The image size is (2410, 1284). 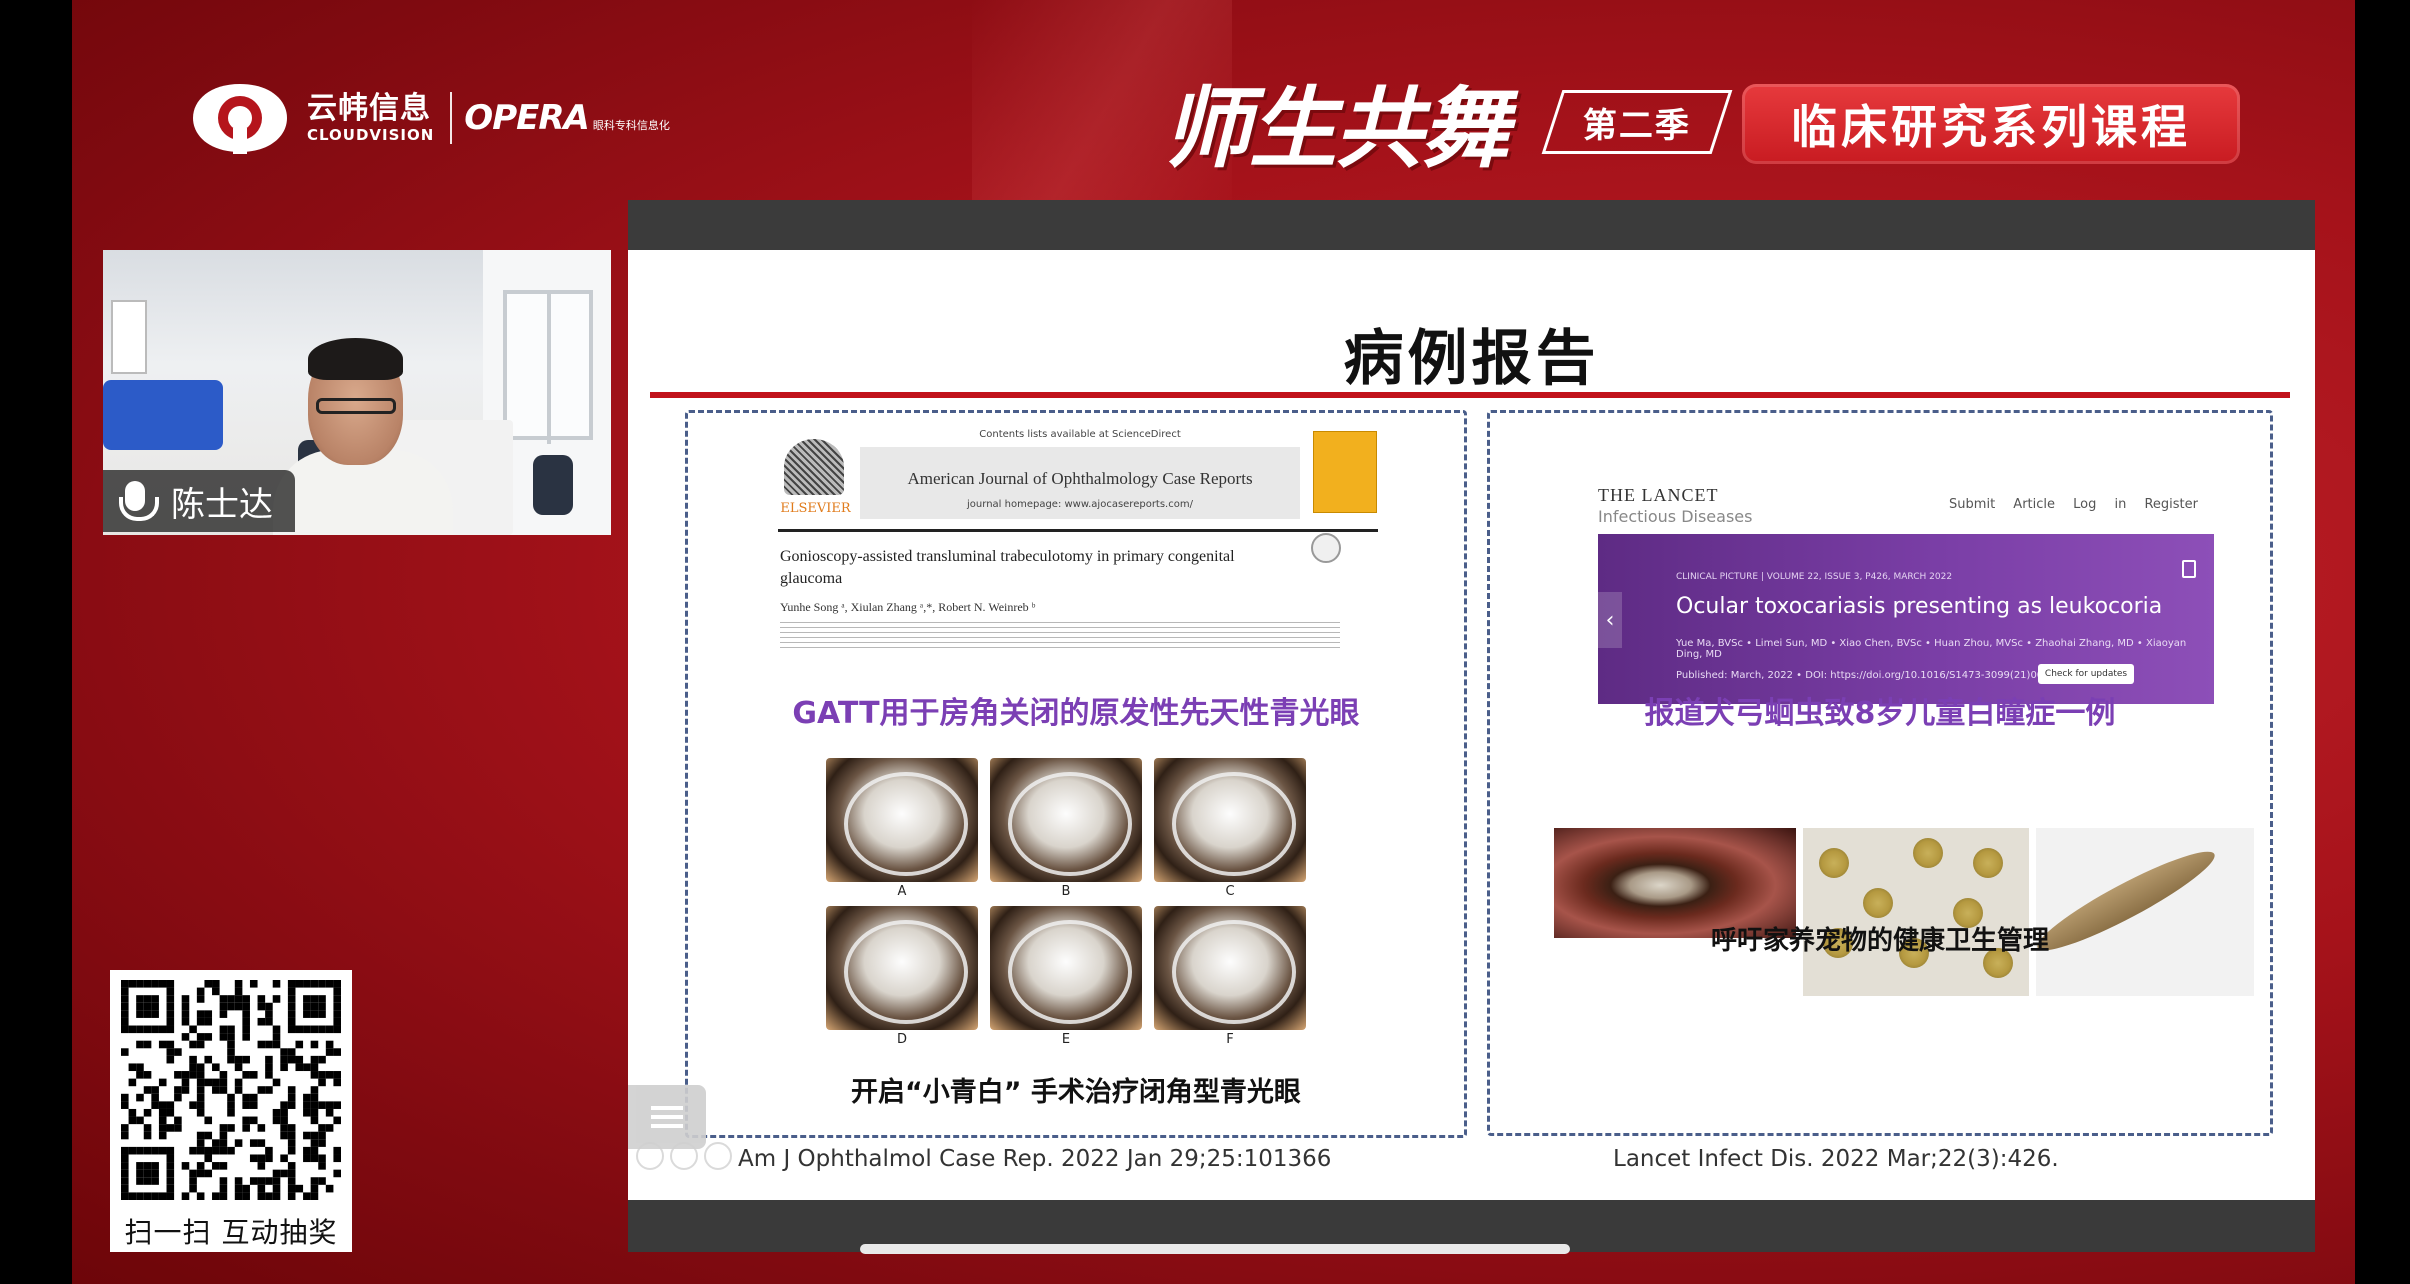 What do you see at coordinates (1060, 635) in the screenshot?
I see `article-affiliations` at bounding box center [1060, 635].